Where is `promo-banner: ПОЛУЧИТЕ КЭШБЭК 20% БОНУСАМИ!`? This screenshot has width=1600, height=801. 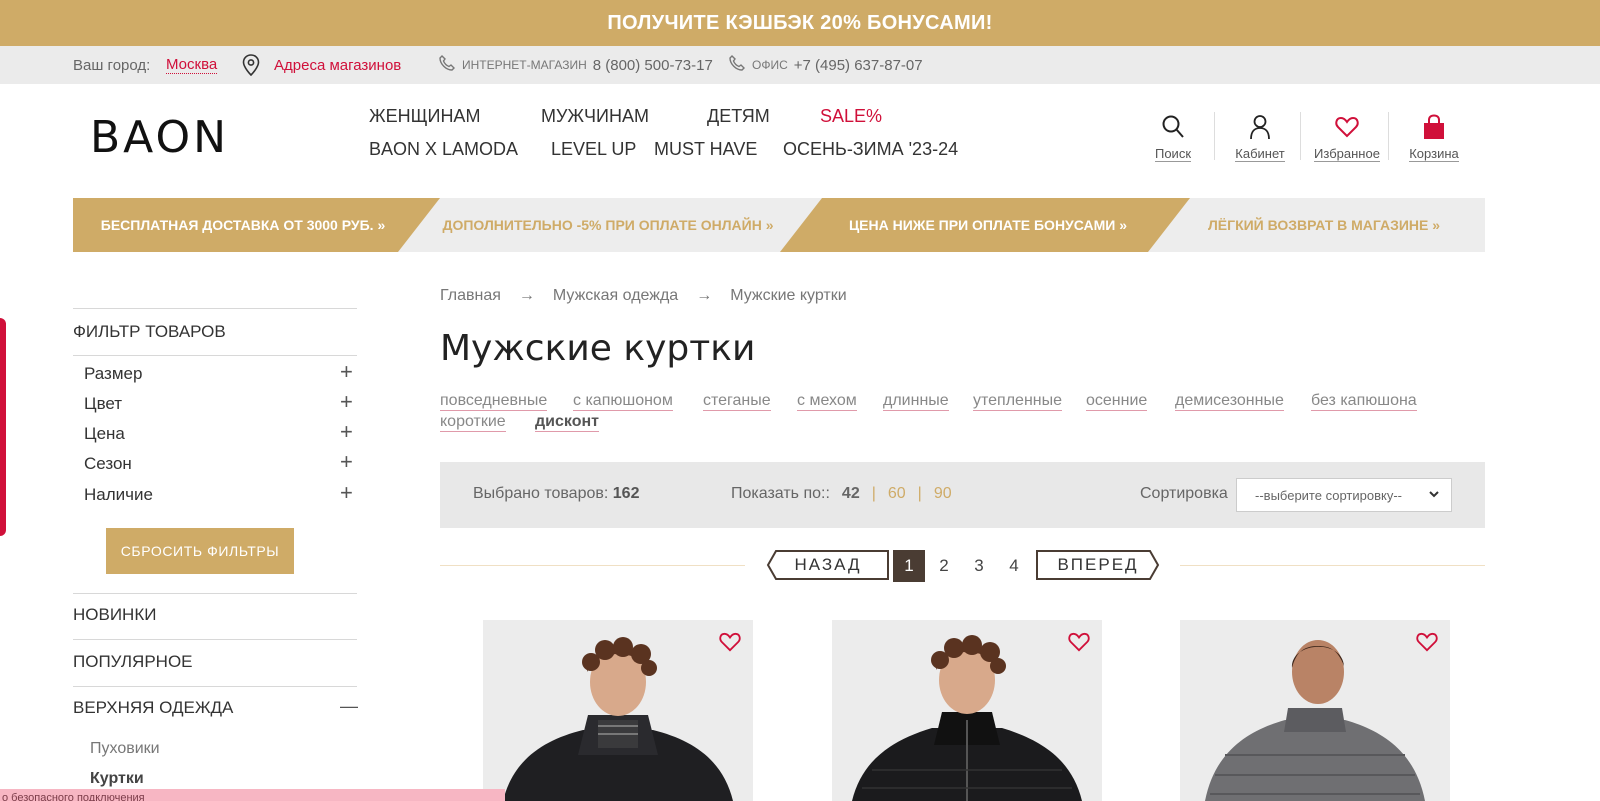 promo-banner: ПОЛУЧИТЕ КЭШБЭК 20% БОНУСАМИ! is located at coordinates (800, 23).